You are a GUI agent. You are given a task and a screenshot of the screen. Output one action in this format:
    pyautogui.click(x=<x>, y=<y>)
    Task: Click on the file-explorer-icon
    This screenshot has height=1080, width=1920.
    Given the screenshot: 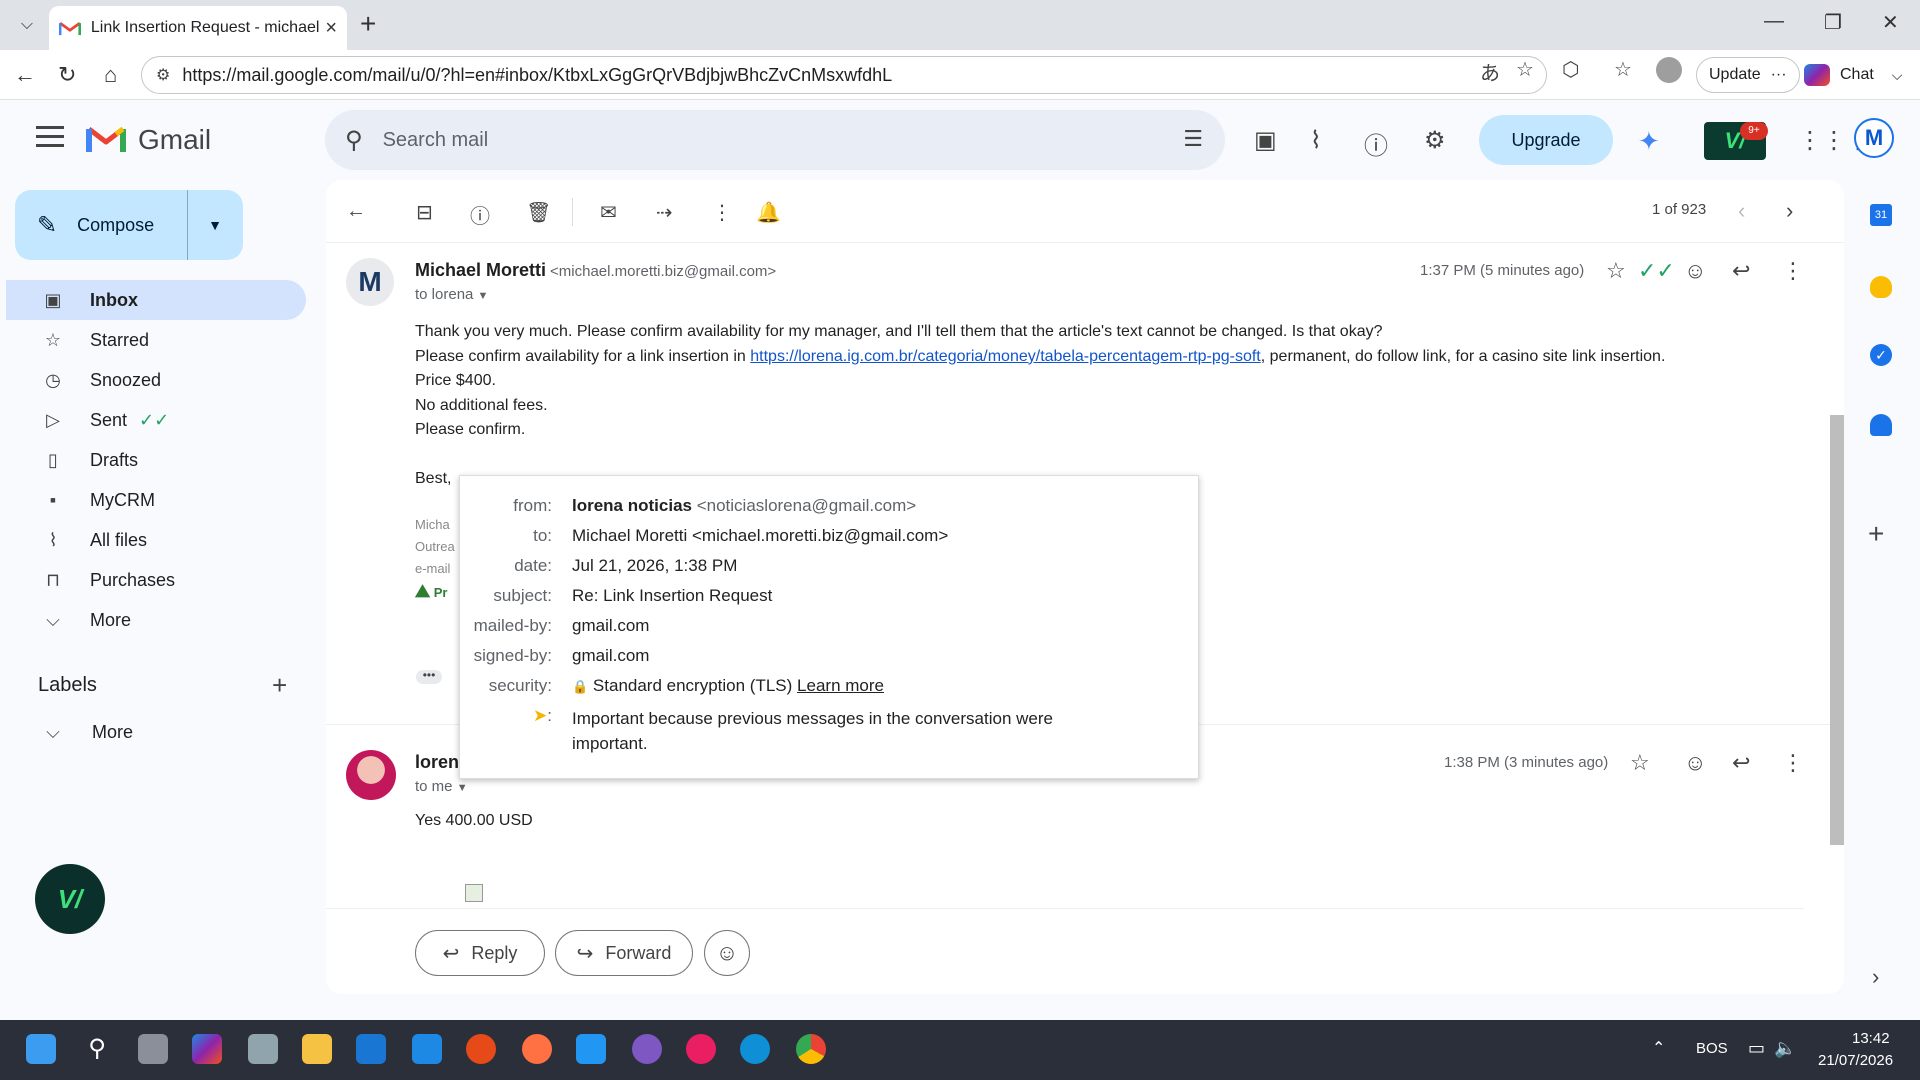 What is the action you would take?
    pyautogui.click(x=317, y=1049)
    